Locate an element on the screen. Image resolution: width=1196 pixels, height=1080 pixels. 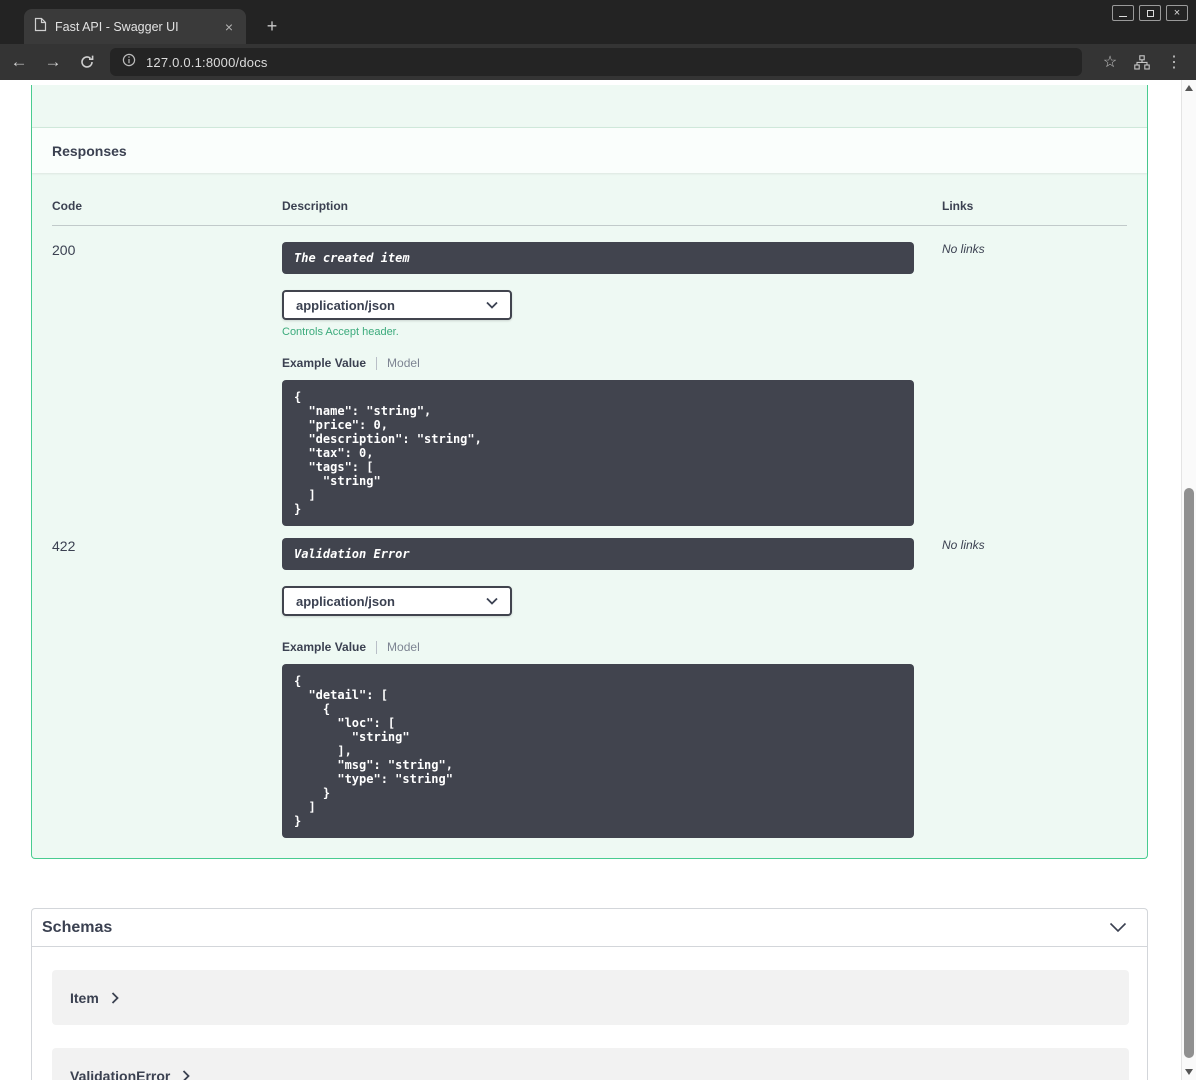
close-icon: × is located at coordinates (1177, 12).